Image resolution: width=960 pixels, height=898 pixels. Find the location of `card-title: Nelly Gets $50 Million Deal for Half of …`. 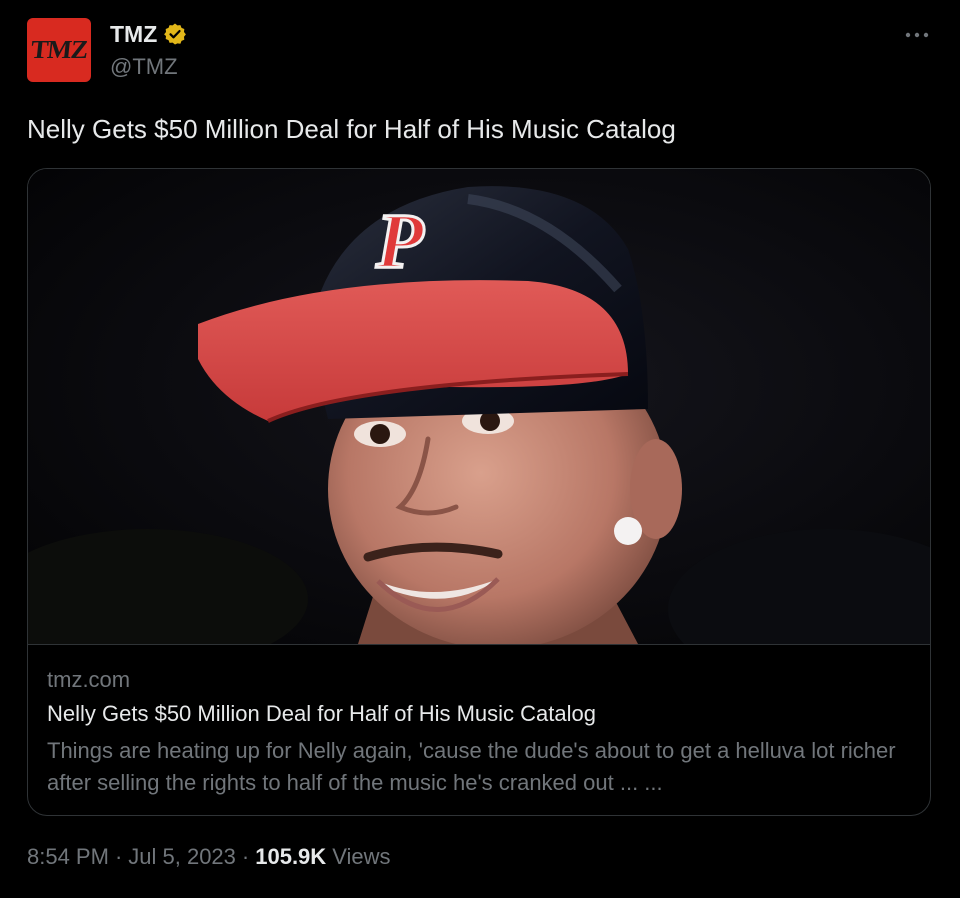

card-title: Nelly Gets $50 Million Deal for Half of … is located at coordinates (321, 713).